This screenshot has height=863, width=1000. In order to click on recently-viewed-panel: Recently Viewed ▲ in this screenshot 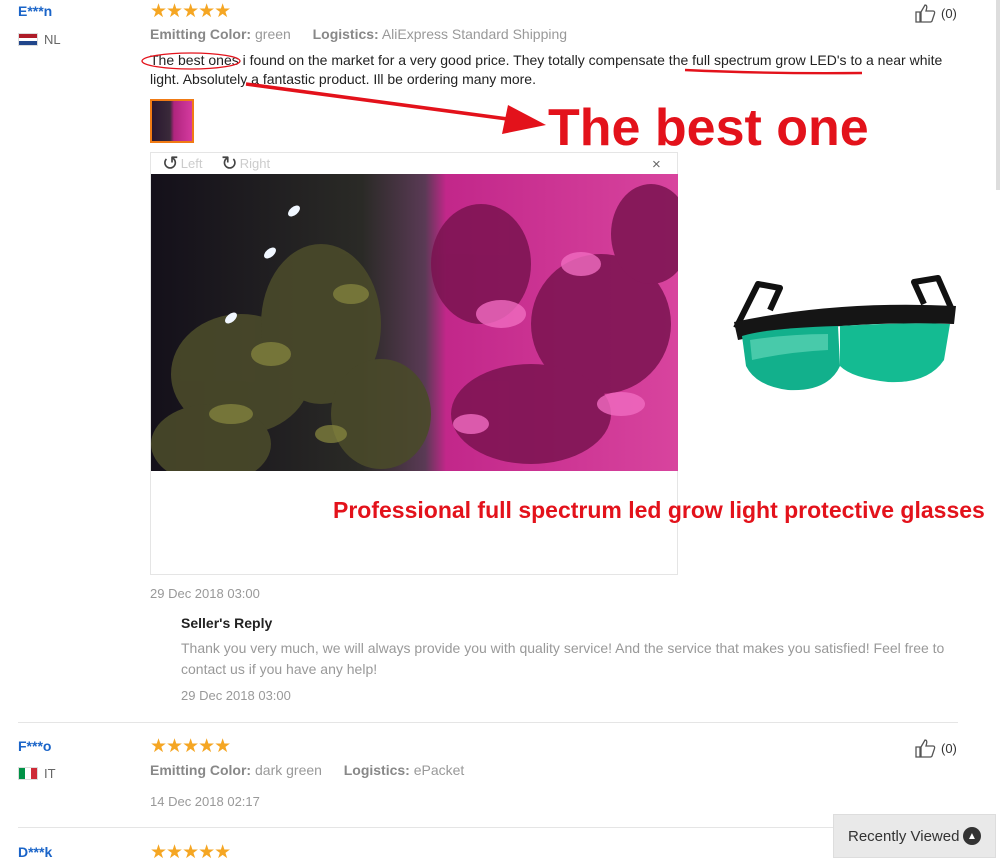, I will do `click(914, 836)`.